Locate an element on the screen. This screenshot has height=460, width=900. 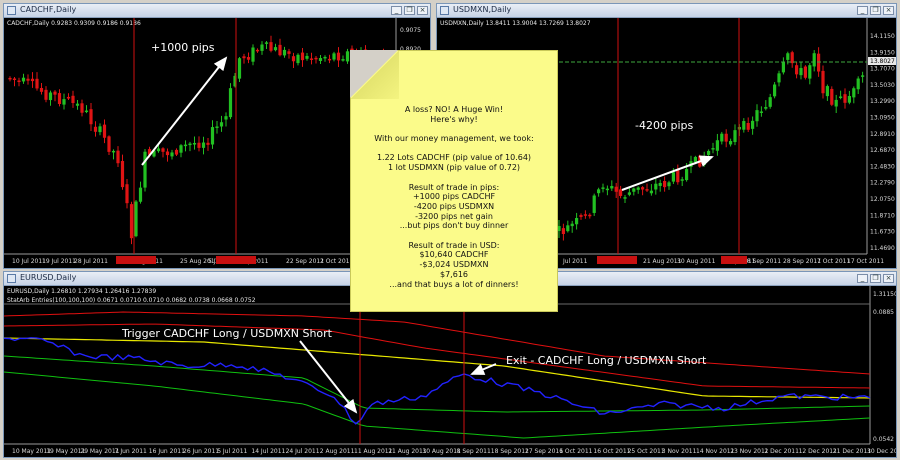
price-label: 12.6870 is located at coordinates (882, 150).